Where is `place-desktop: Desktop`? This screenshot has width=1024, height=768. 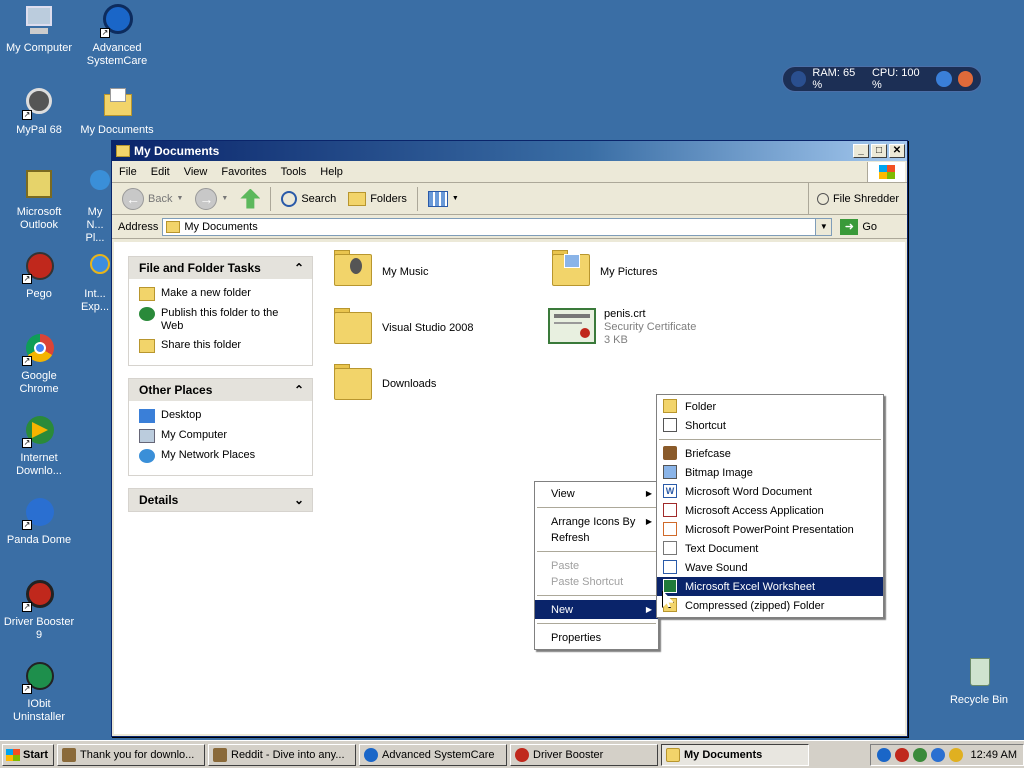 place-desktop: Desktop is located at coordinates (220, 416).